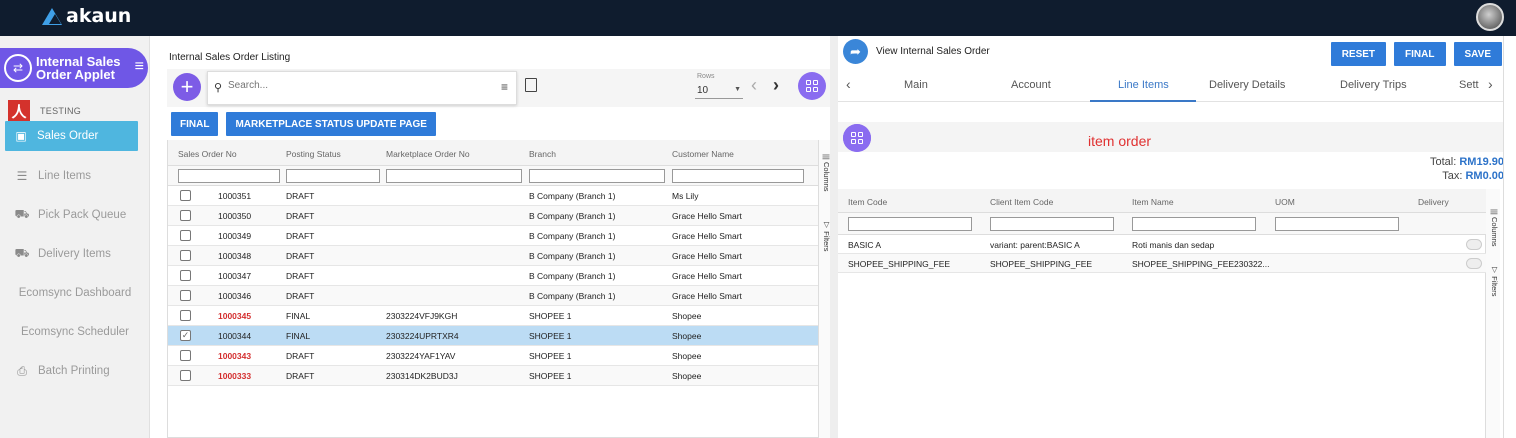 The image size is (1516, 438). I want to click on prev-page-icon: ‹, so click(754, 85).